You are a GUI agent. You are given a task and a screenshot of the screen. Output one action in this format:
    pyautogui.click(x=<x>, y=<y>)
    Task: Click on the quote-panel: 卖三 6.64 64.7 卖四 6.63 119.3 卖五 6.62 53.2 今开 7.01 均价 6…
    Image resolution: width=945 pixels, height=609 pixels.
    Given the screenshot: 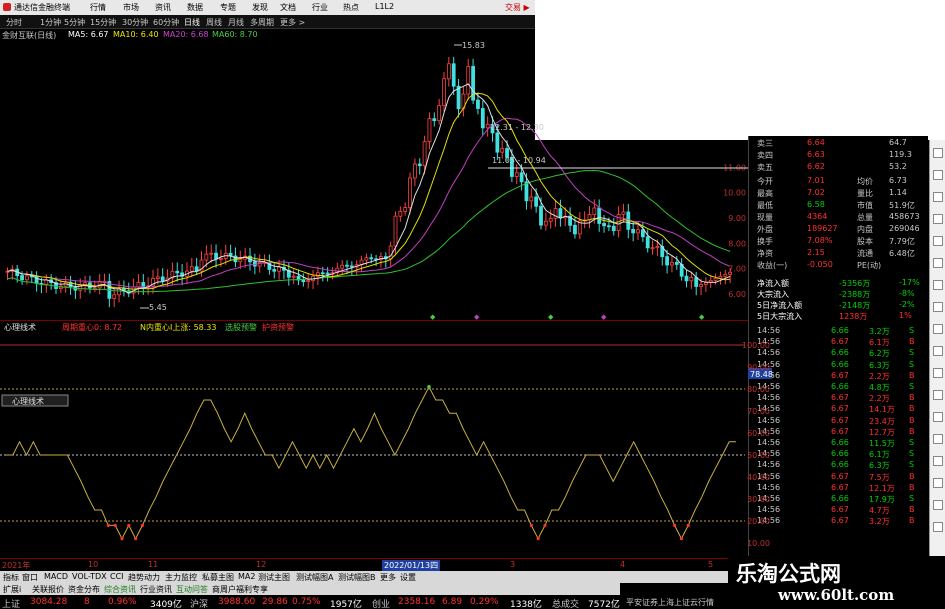 What is the action you would take?
    pyautogui.click(x=838, y=356)
    